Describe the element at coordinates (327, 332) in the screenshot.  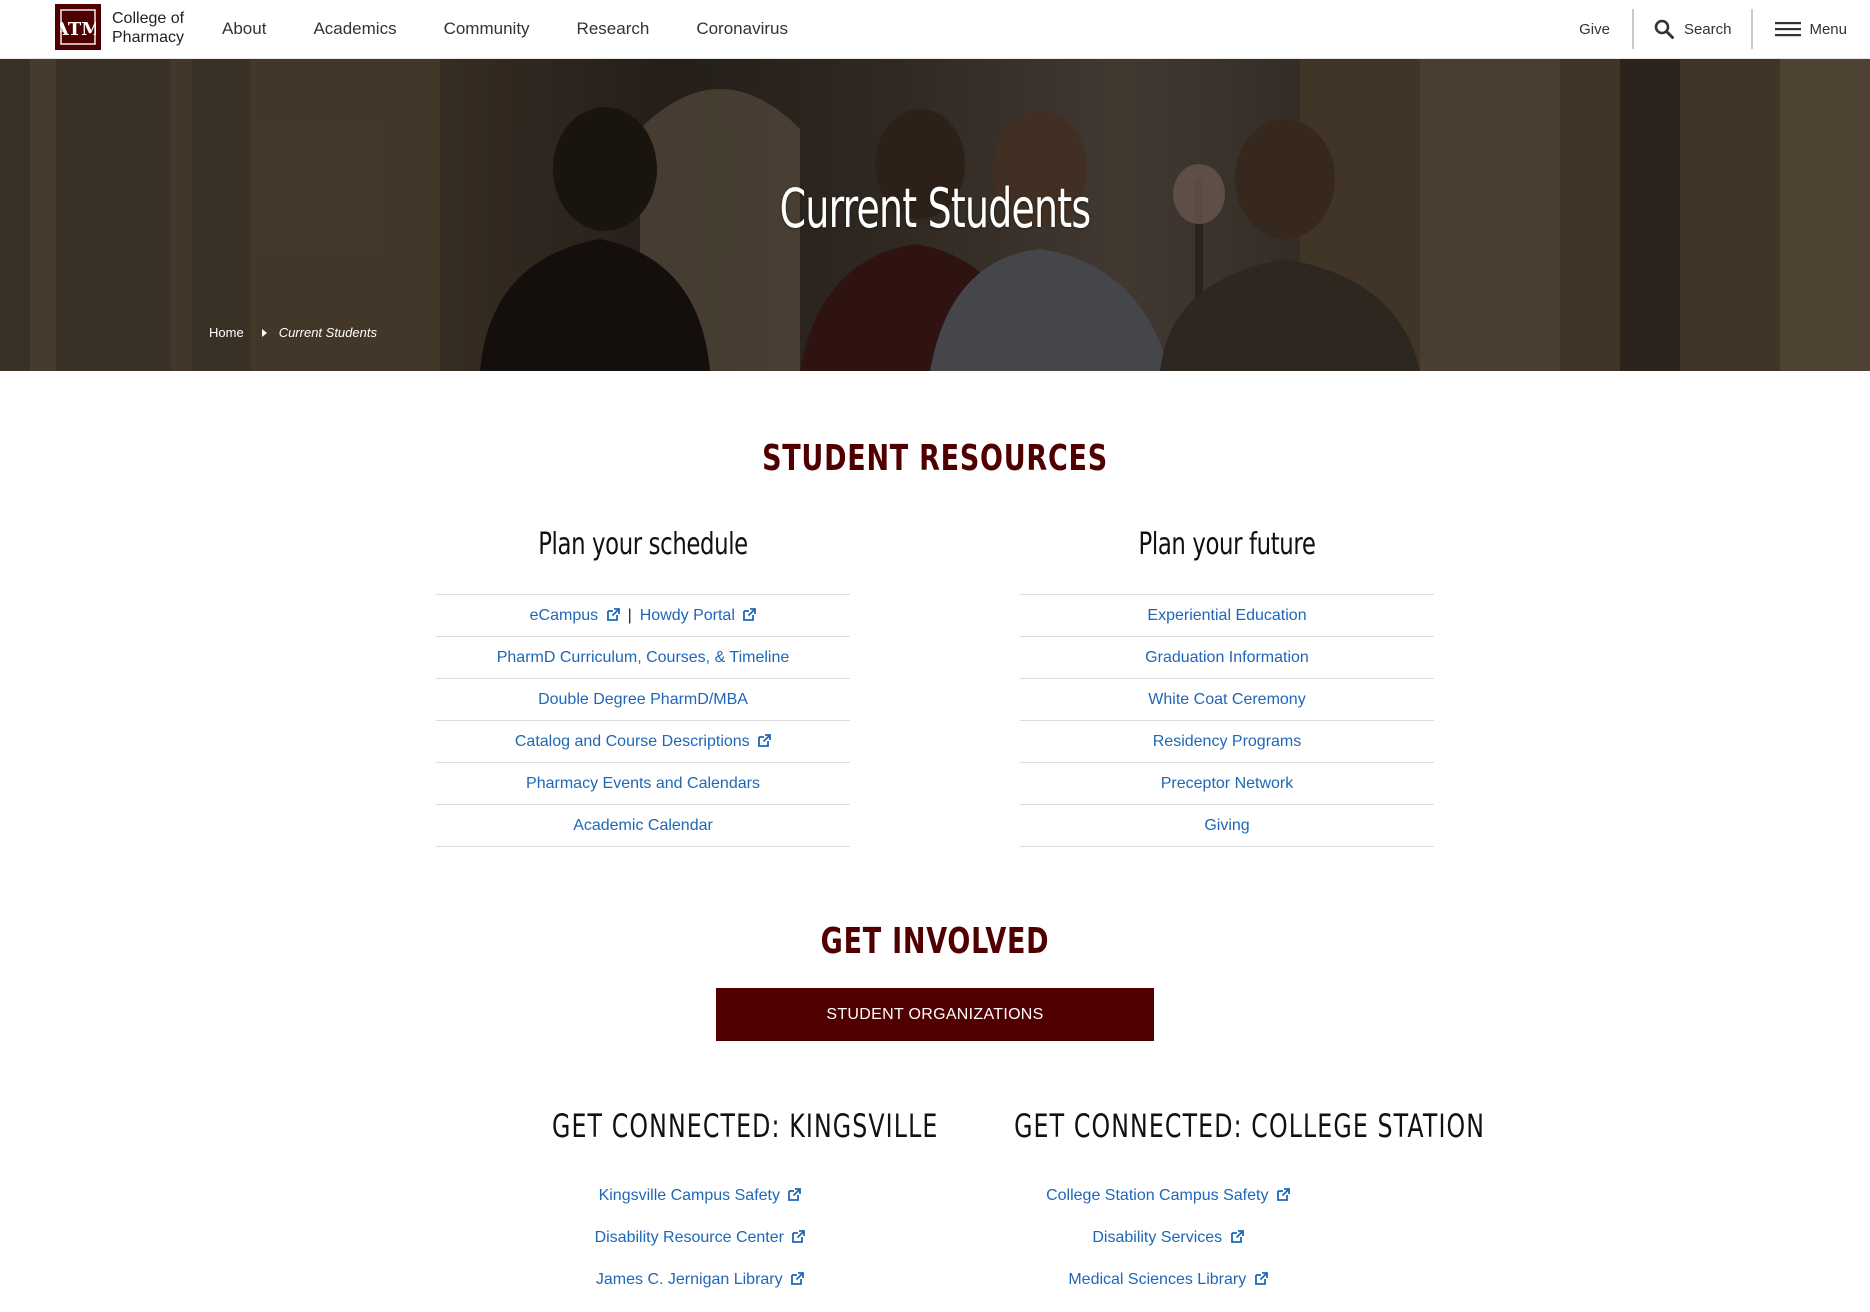
I see `breadcrumb-current: Current Students` at that location.